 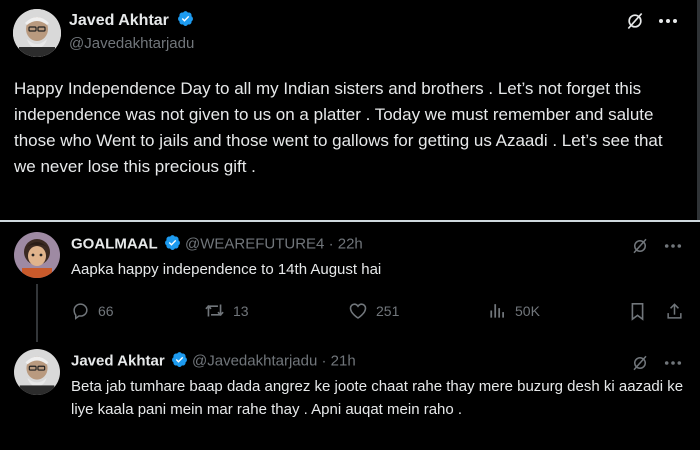 What do you see at coordinates (388, 310) in the screenshot?
I see `like-count: 251` at bounding box center [388, 310].